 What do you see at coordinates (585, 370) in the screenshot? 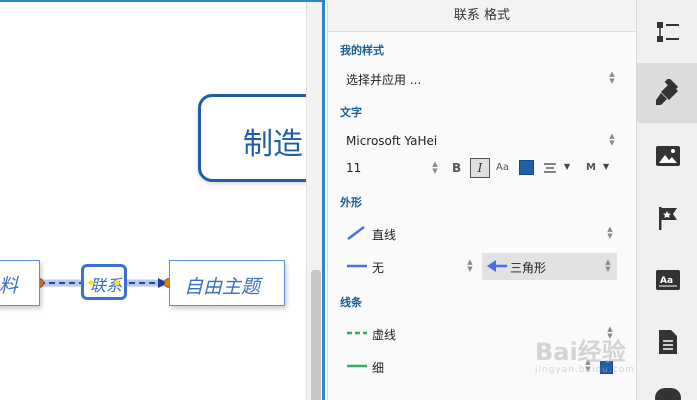
I see `watermark-url: jingyan.baidu.com` at bounding box center [585, 370].